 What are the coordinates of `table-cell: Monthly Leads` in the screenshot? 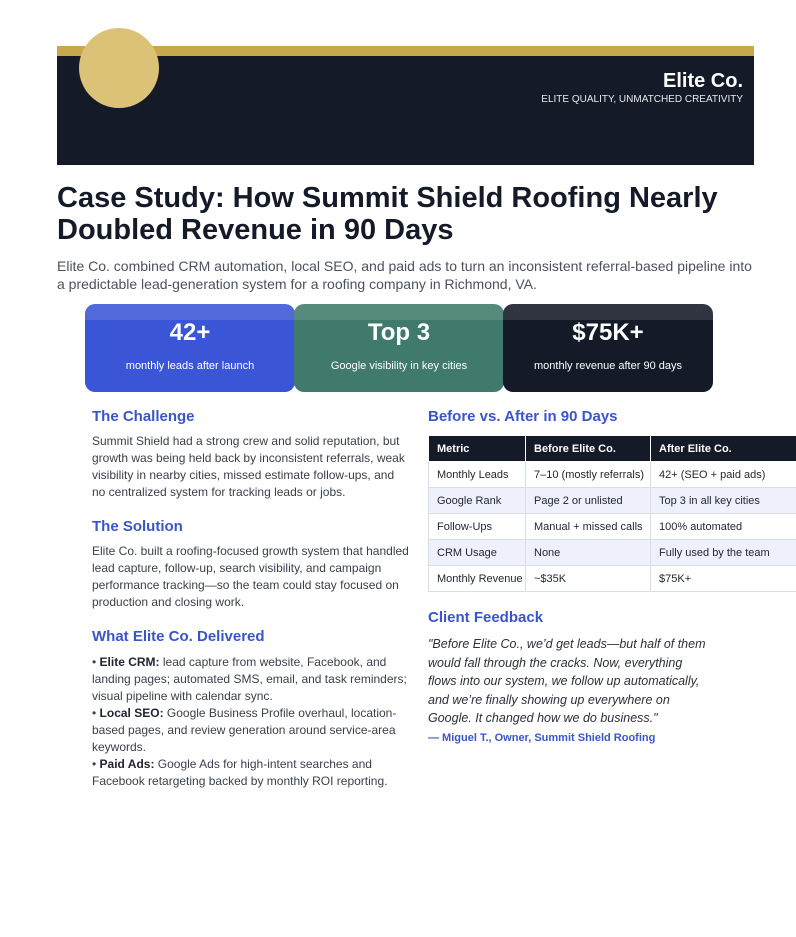 It's located at (477, 474).